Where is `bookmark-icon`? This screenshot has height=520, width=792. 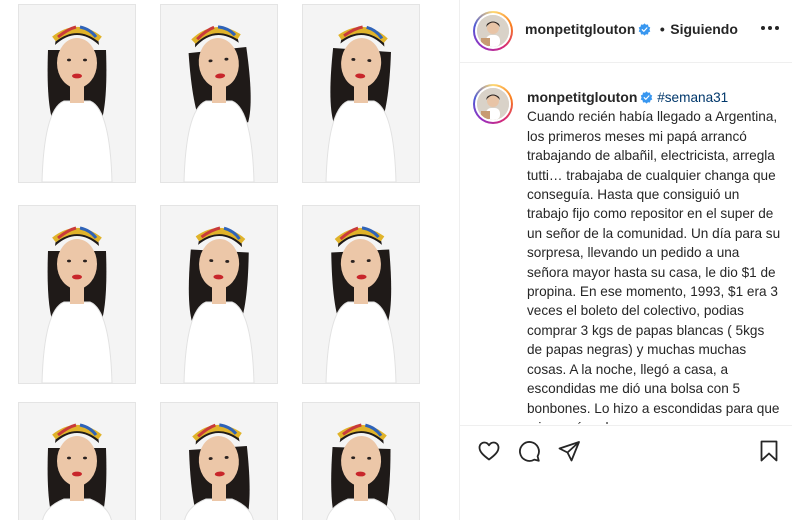 bookmark-icon is located at coordinates (769, 451).